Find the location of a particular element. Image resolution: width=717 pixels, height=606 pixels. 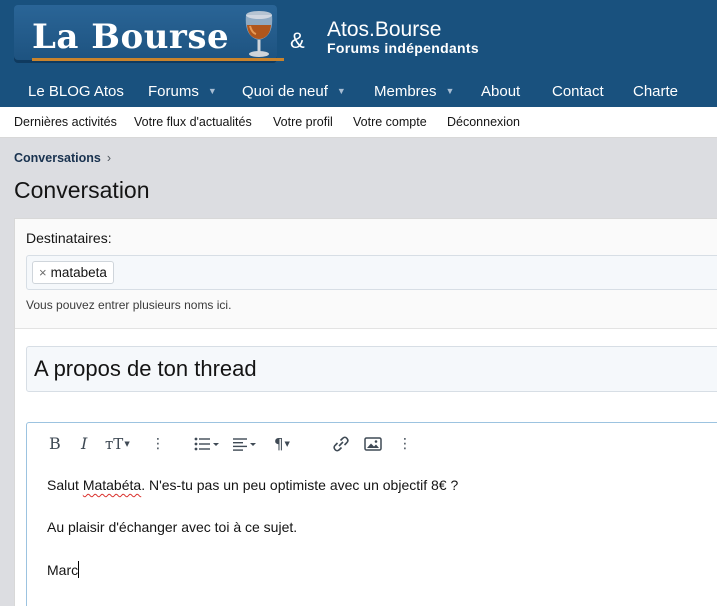

nav-blog-atos: Le BLOG Atos is located at coordinates (76, 91).